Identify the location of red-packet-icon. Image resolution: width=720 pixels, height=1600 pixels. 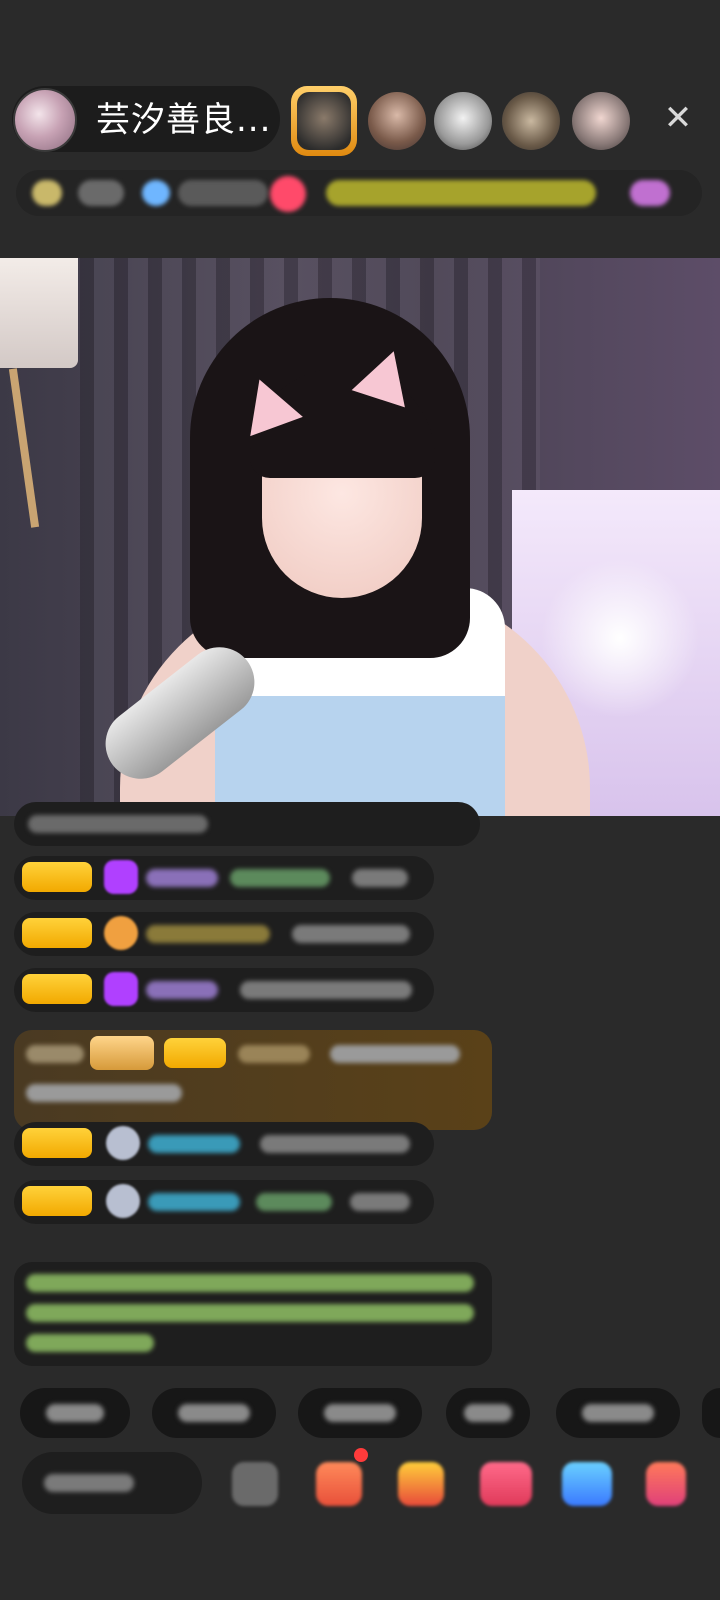
(421, 1484).